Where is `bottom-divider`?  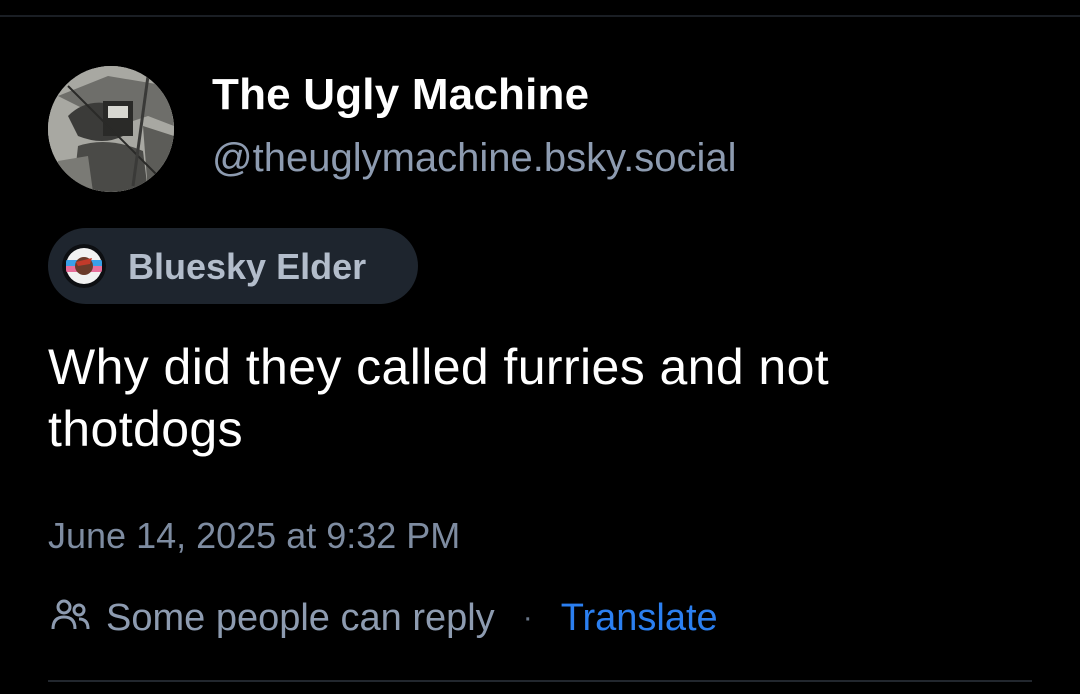
bottom-divider is located at coordinates (540, 681).